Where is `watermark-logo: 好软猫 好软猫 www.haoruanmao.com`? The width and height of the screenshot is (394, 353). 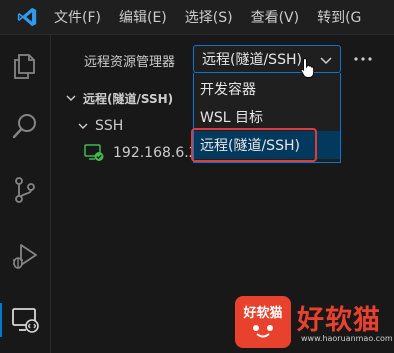 watermark-logo: 好软猫 好软猫 www.haoruanmao.com is located at coordinates (314, 322).